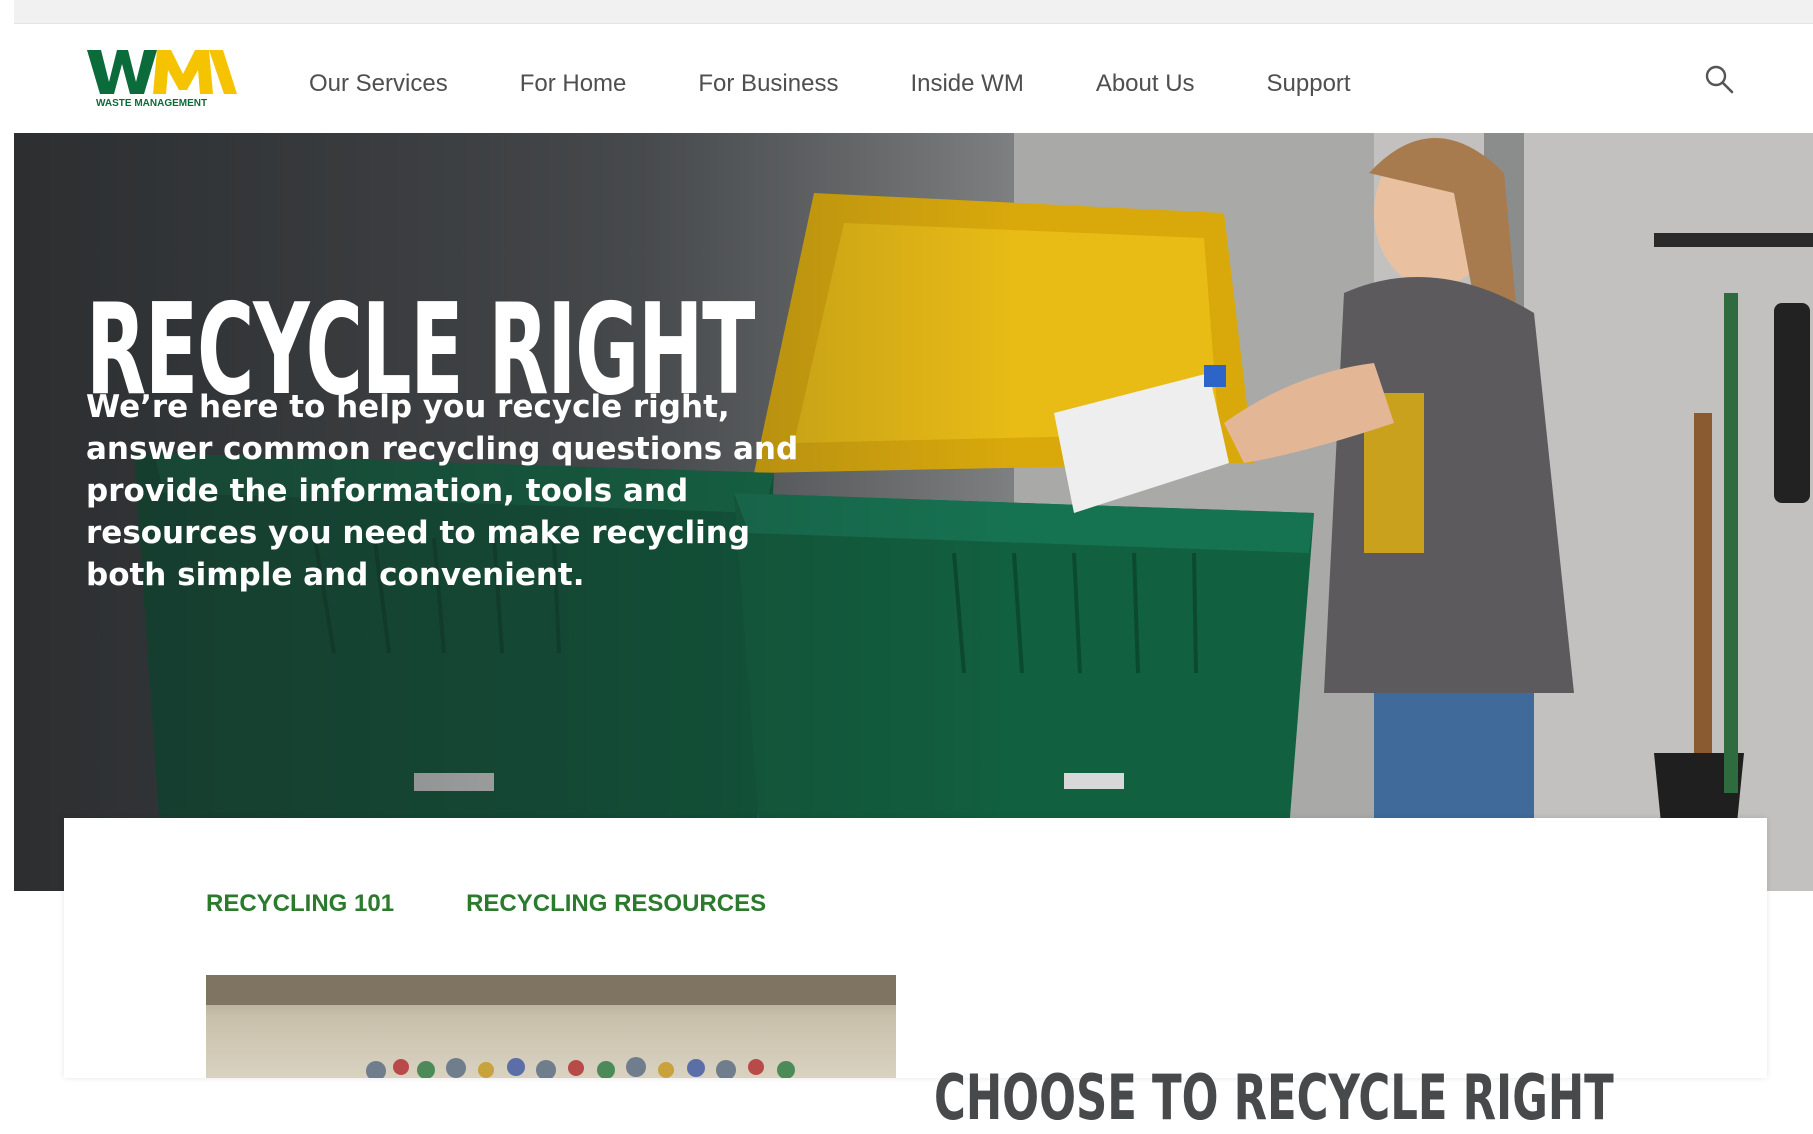  I want to click on browser-top-strip, so click(913, 12).